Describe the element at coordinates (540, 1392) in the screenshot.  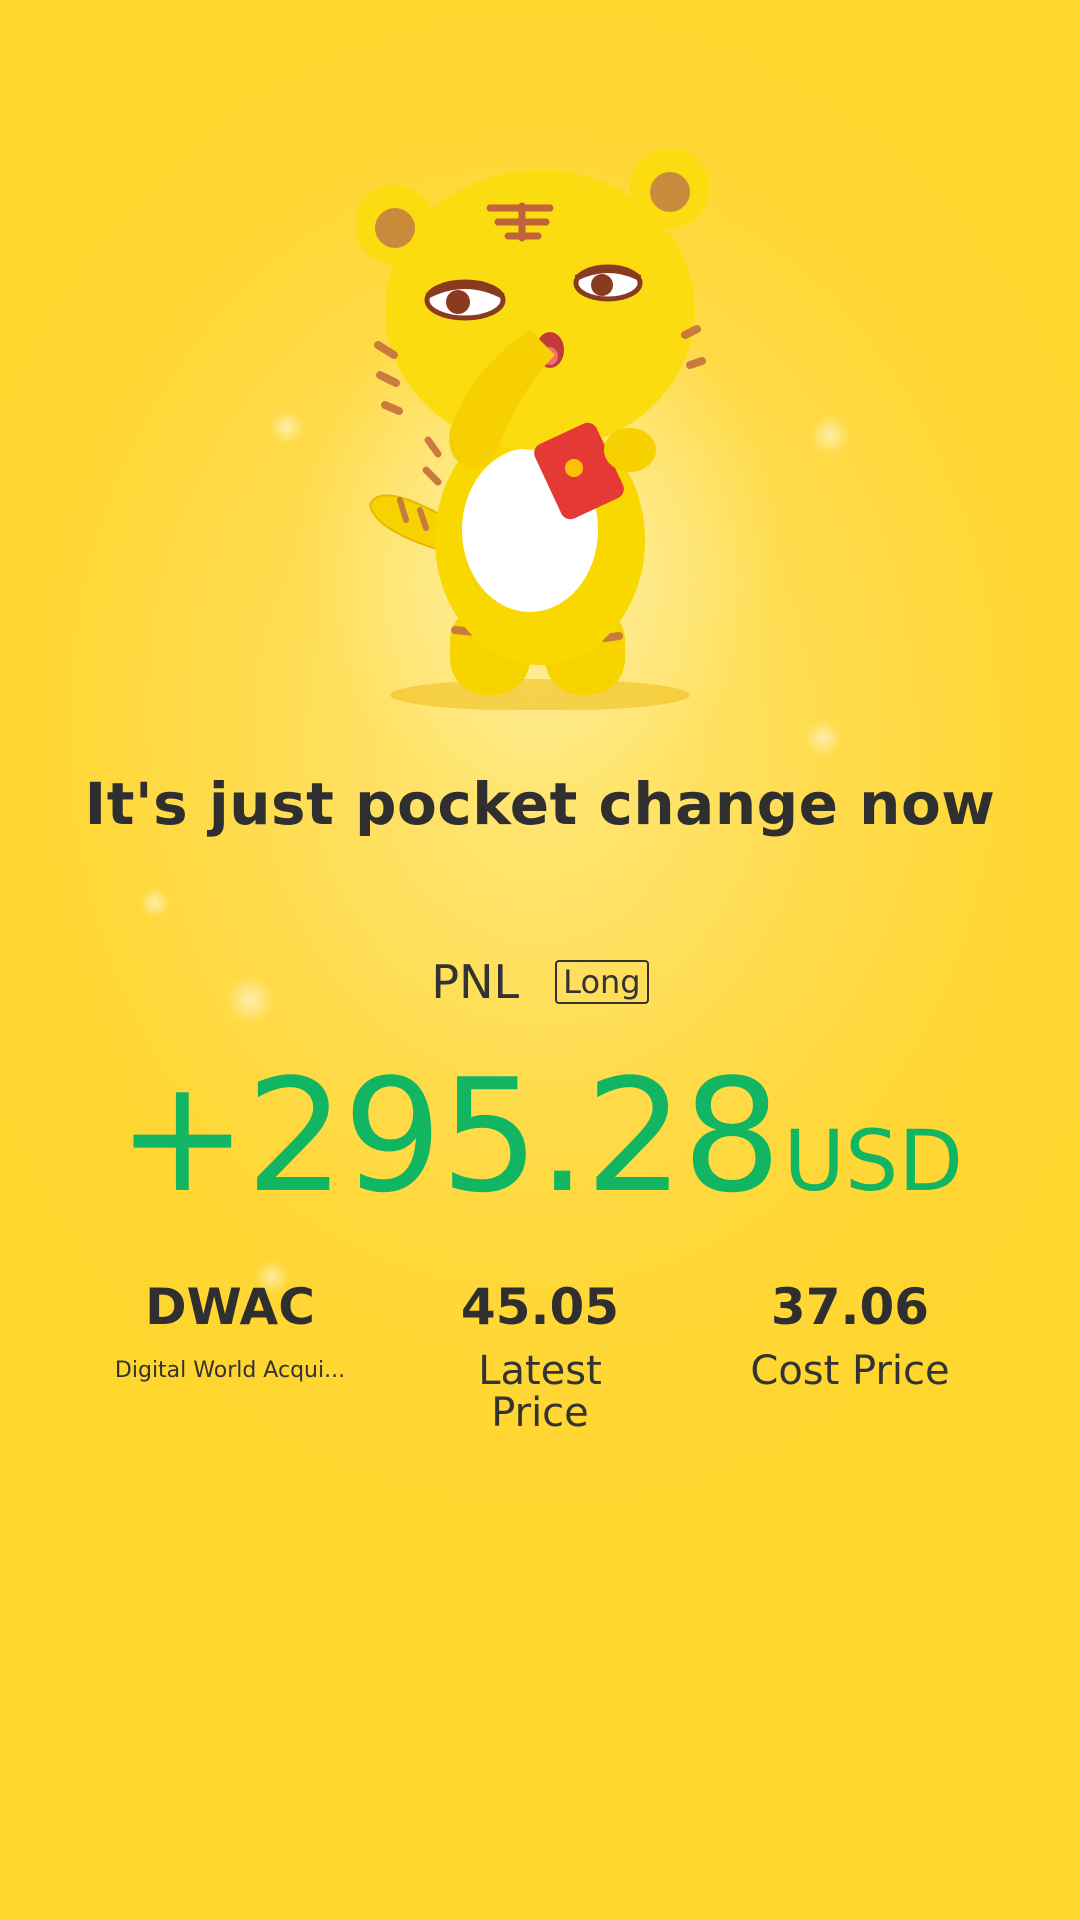
I see `latest-price-label: Latest Price` at that location.